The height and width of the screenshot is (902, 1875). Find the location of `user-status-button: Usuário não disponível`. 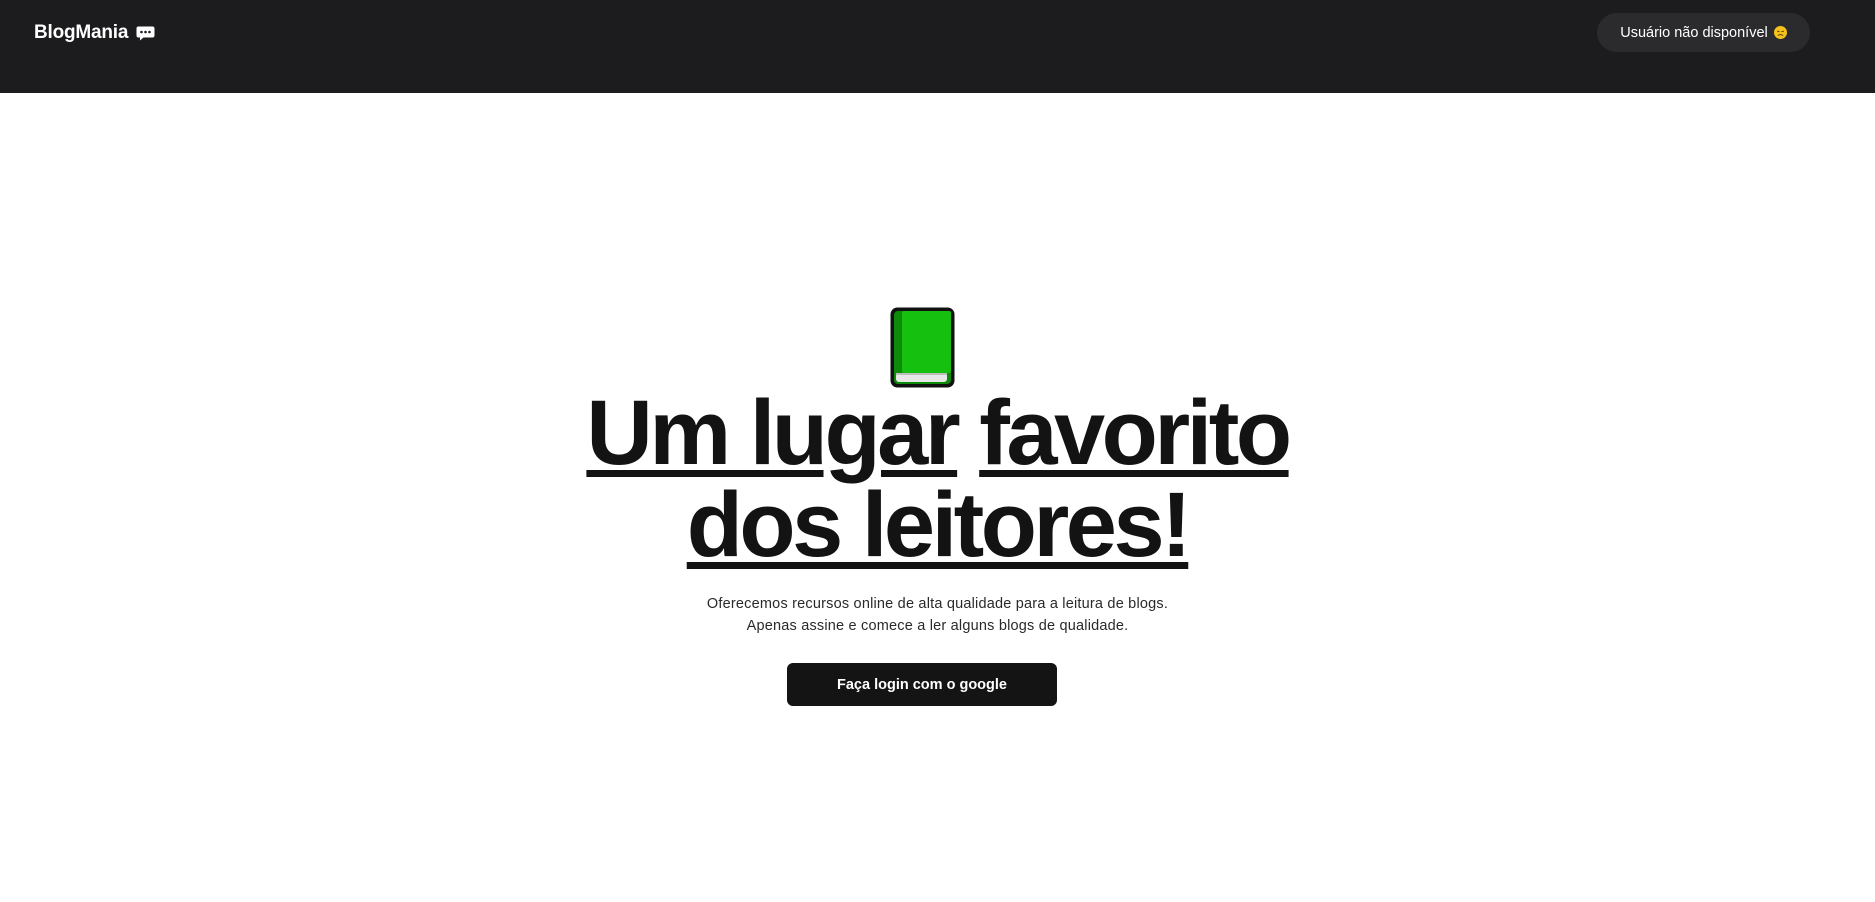

user-status-button: Usuário não disponível is located at coordinates (1703, 32).